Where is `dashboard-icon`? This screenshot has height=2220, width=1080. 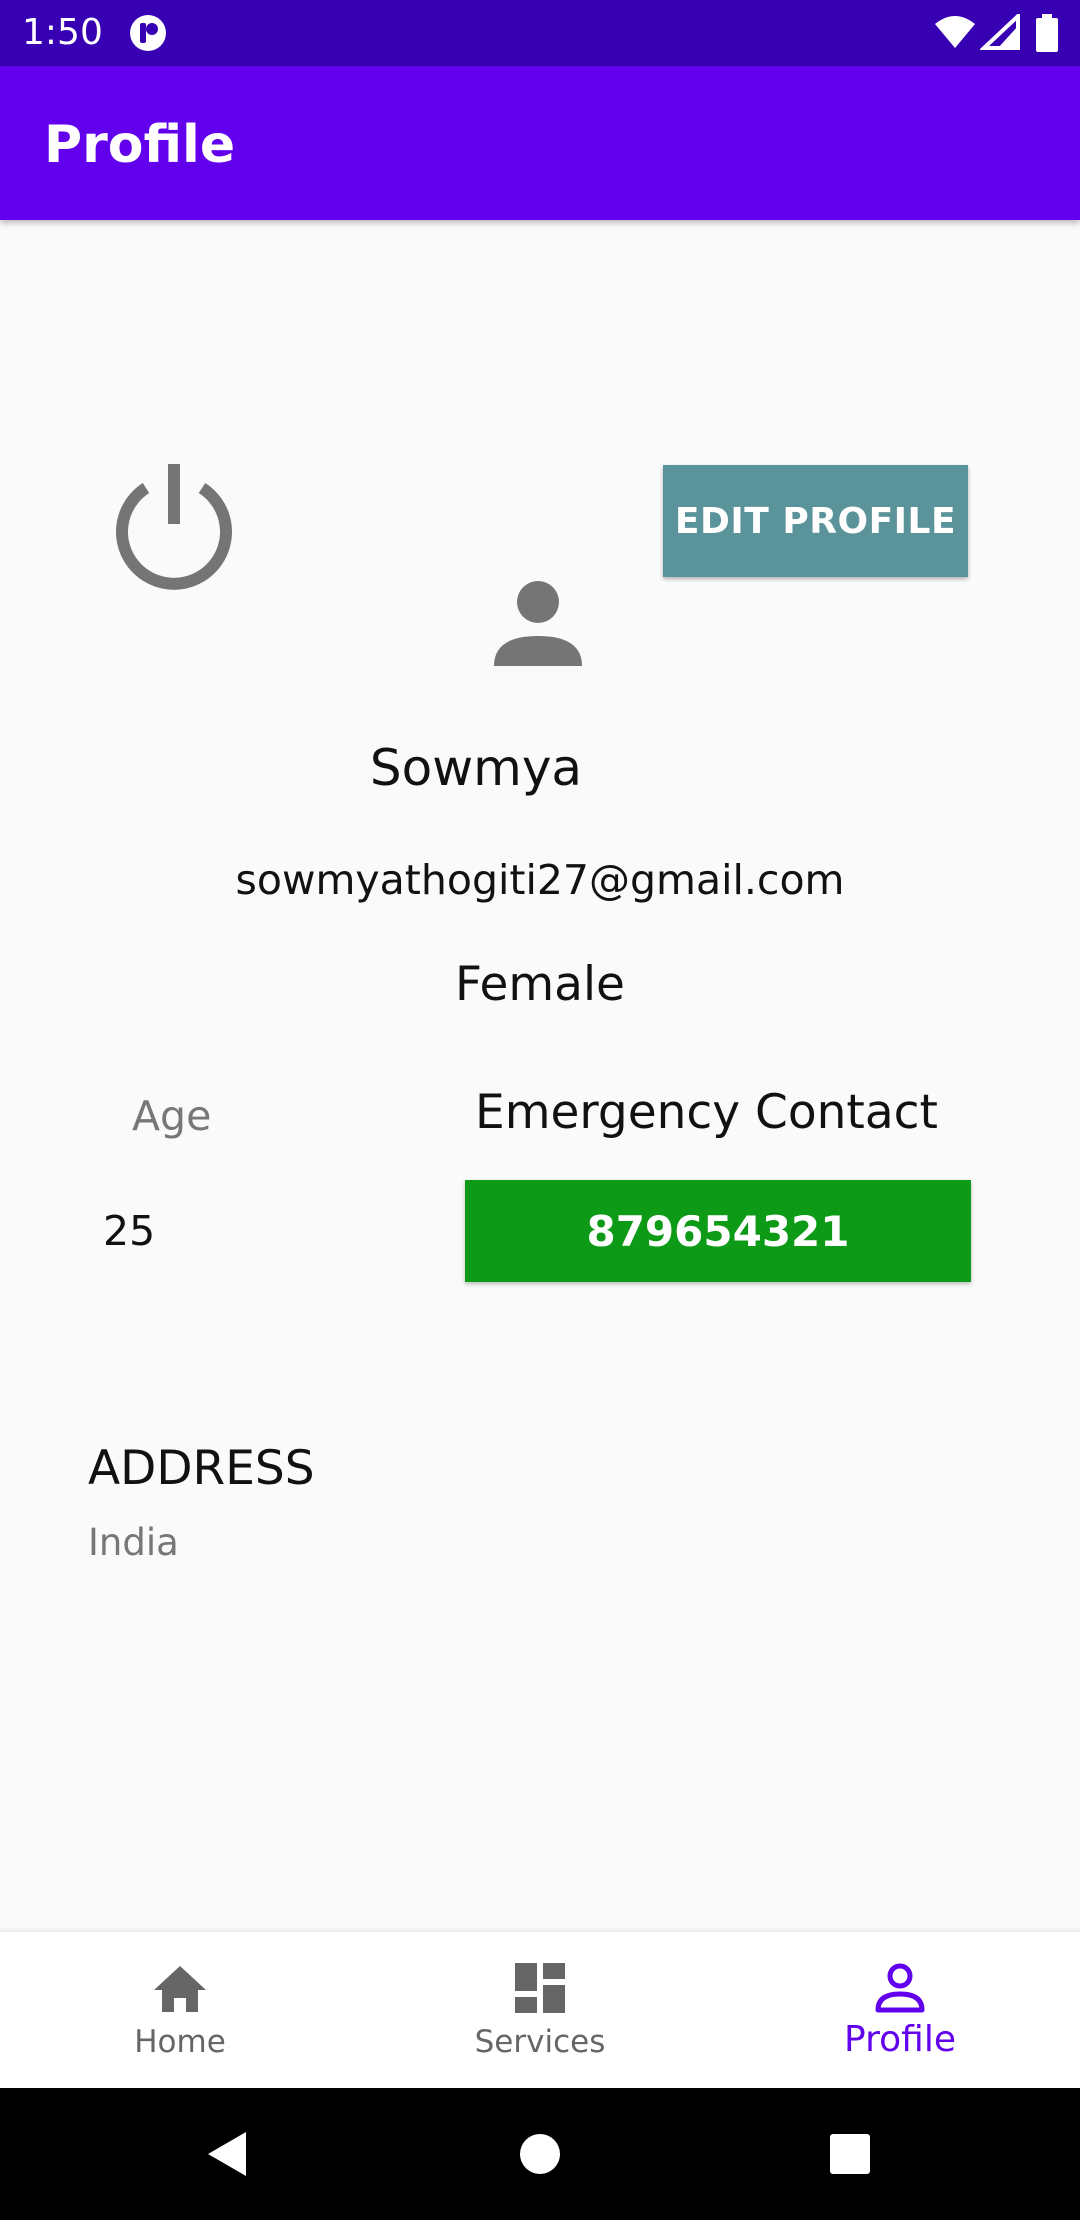
dashboard-icon is located at coordinates (540, 1988).